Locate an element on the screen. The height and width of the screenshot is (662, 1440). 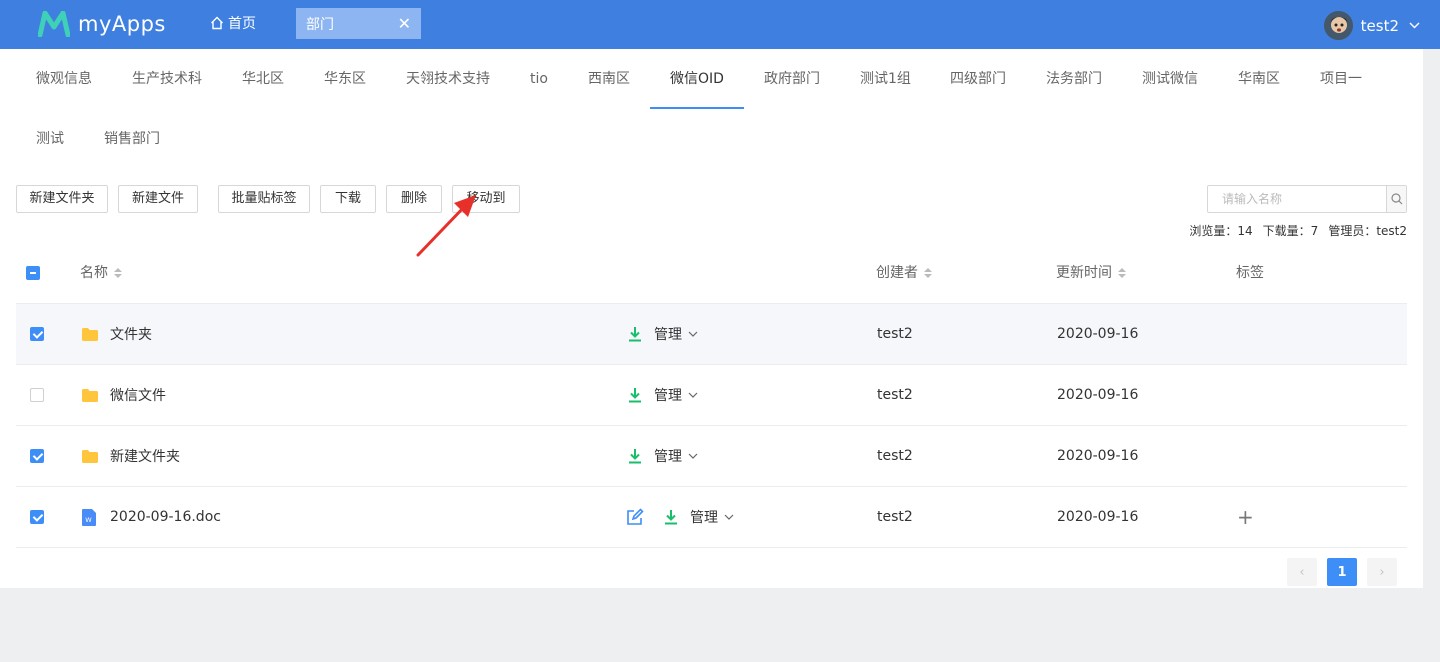
search-input is located at coordinates (1297, 199).